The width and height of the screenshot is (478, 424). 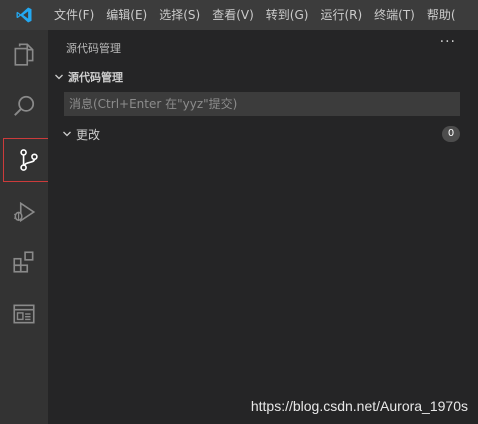 I want to click on extensions-icon, so click(x=23, y=262).